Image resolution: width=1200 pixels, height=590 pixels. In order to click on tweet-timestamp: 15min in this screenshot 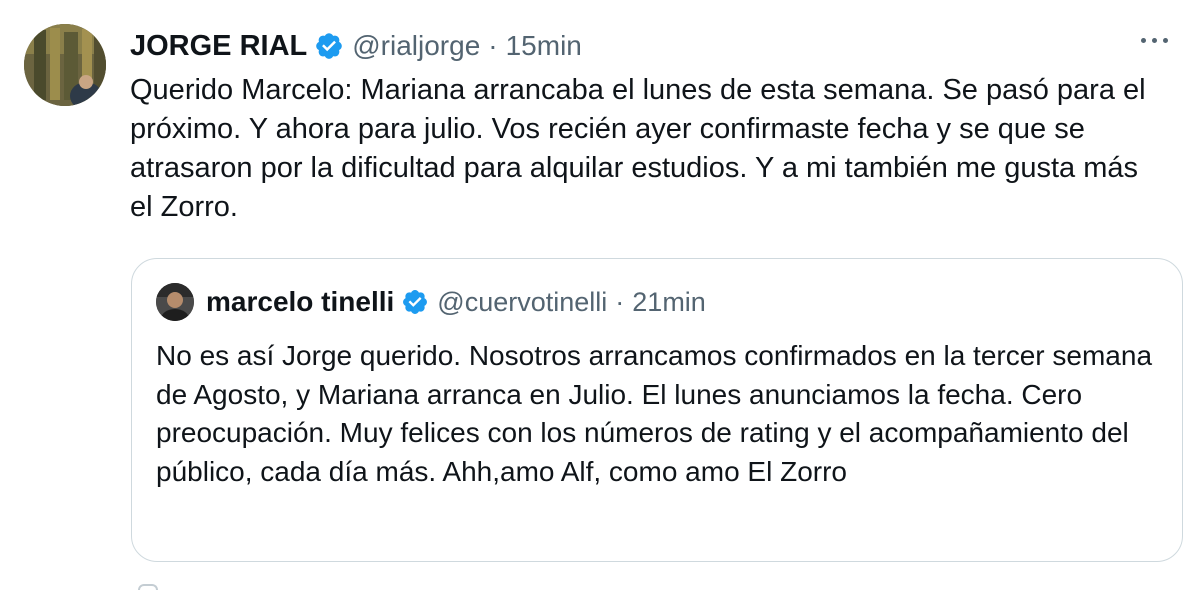, I will do `click(544, 46)`.